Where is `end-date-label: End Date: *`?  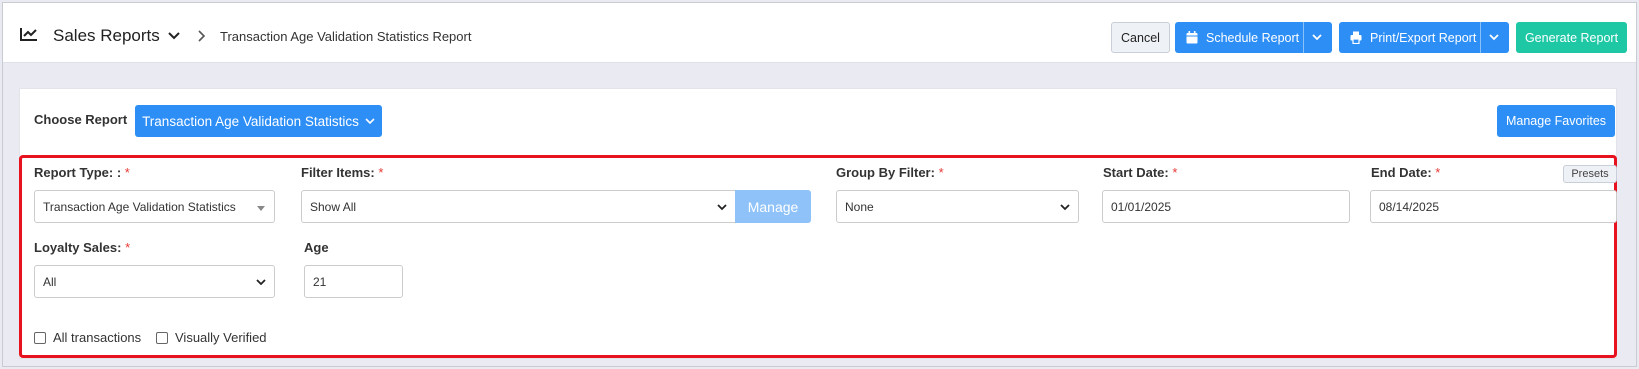
end-date-label: End Date: * is located at coordinates (1405, 172).